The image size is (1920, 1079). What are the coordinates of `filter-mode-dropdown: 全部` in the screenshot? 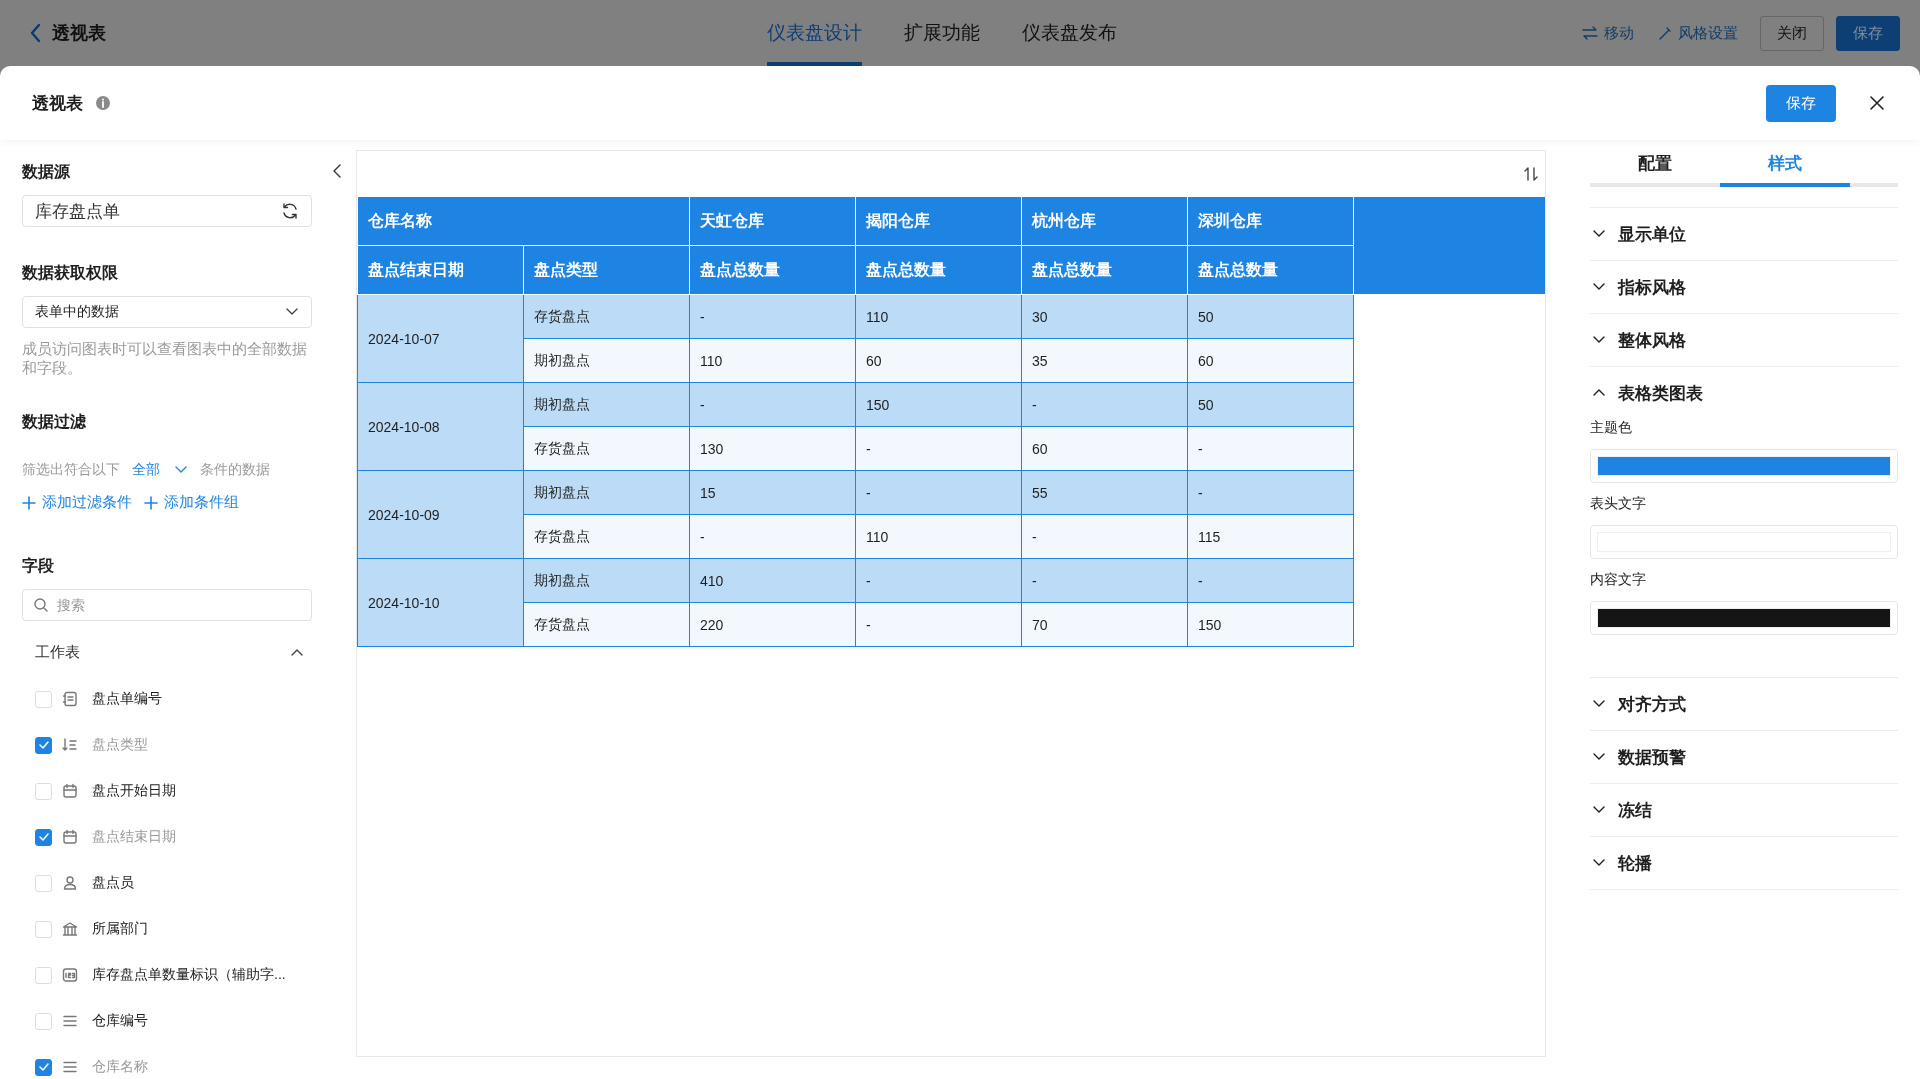 It's located at (160, 470).